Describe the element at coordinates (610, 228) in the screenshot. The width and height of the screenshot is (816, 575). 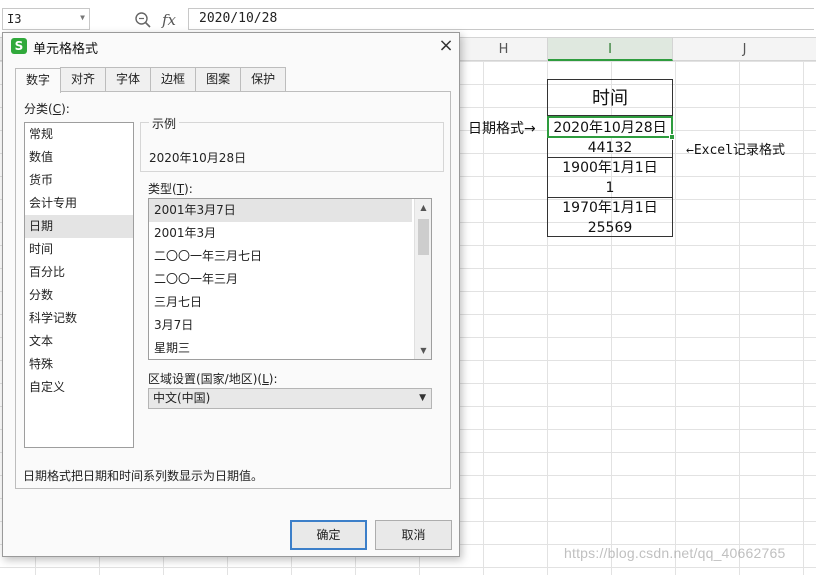
I see `table-cell: 25569` at that location.